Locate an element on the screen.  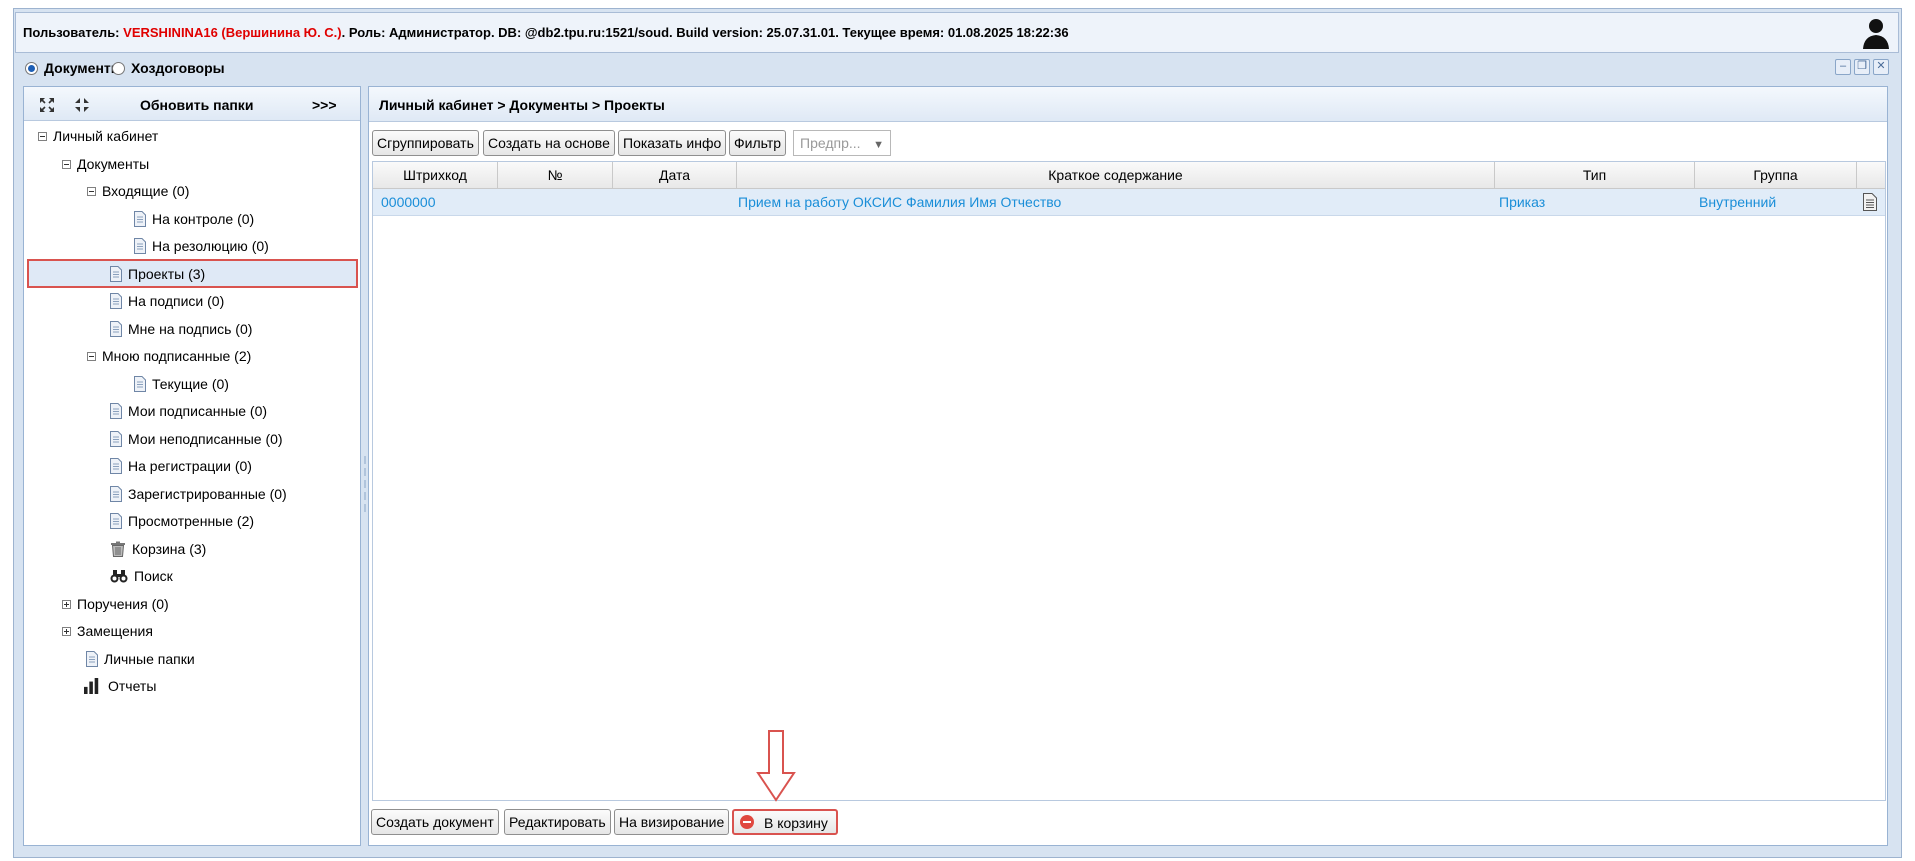
column-type: Тип is located at coordinates (1595, 175).